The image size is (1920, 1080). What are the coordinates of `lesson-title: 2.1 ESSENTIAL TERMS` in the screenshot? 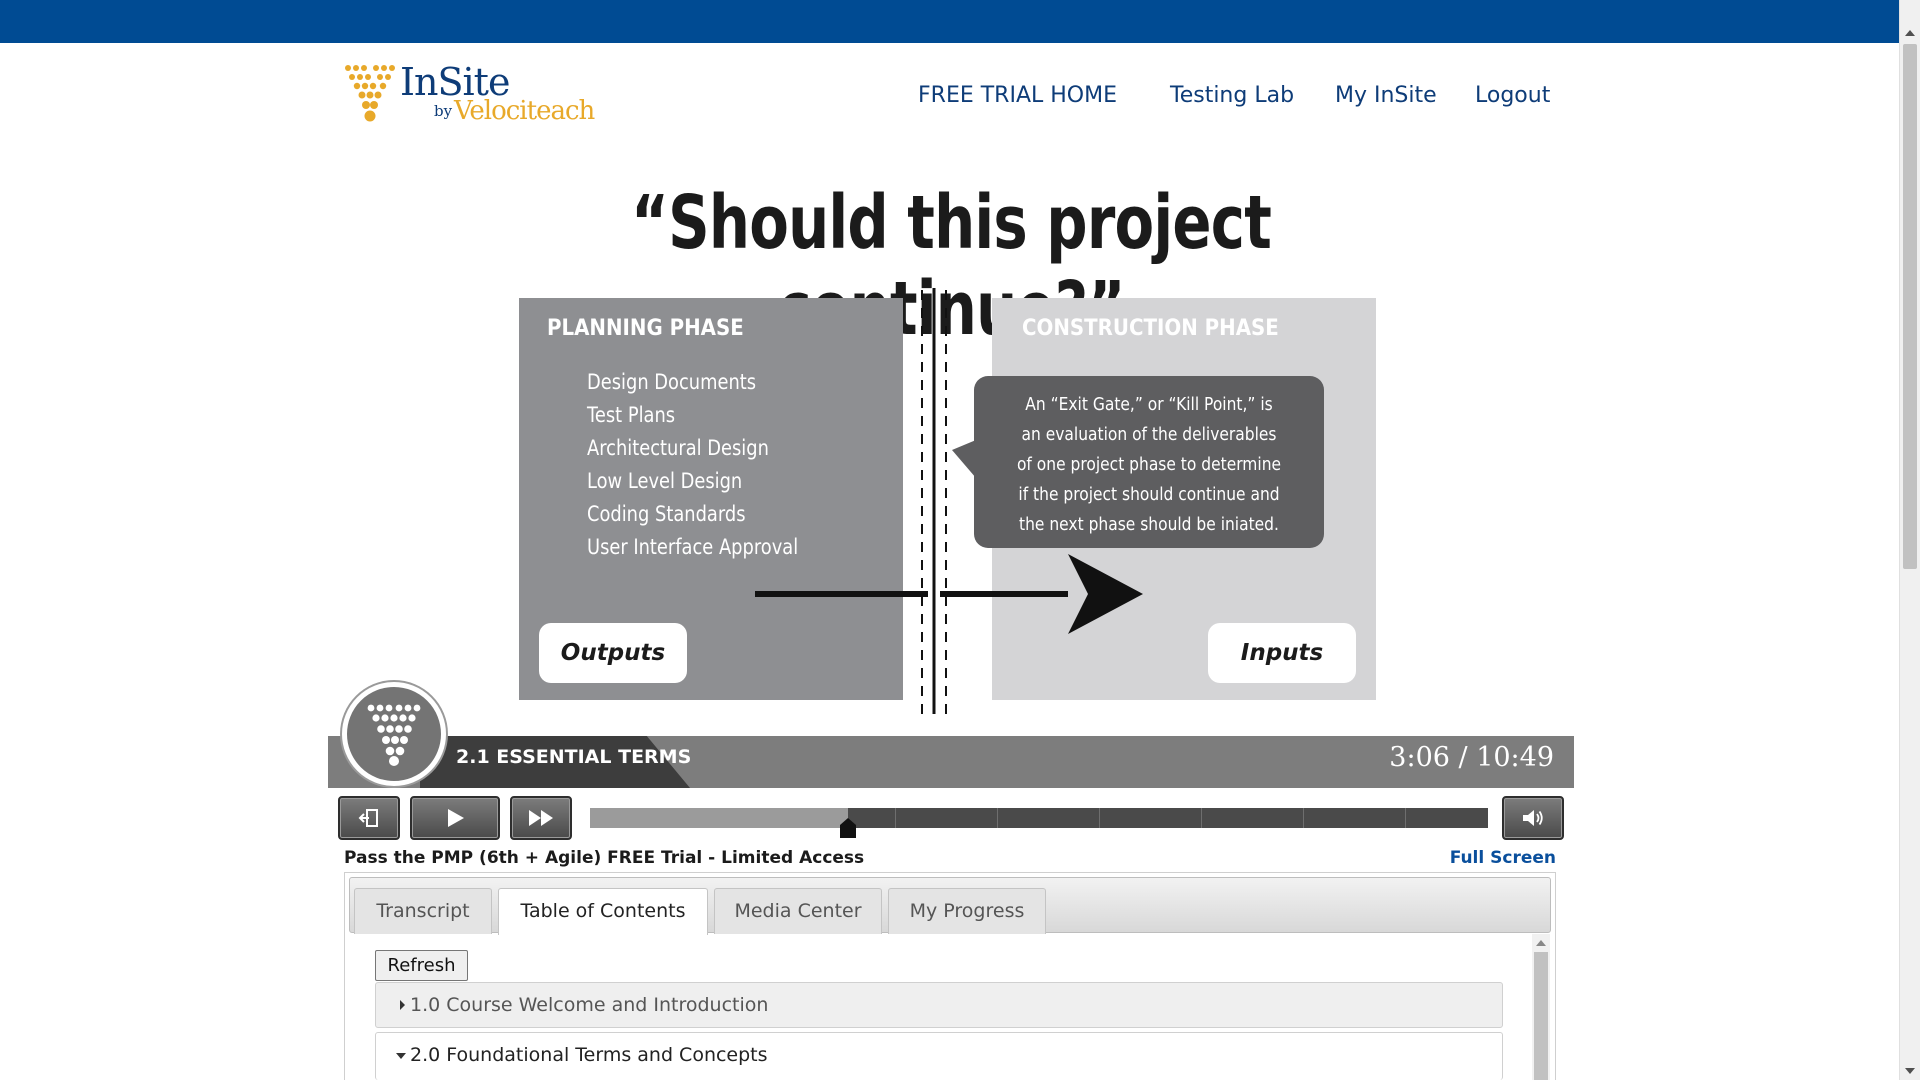 It's located at (574, 757).